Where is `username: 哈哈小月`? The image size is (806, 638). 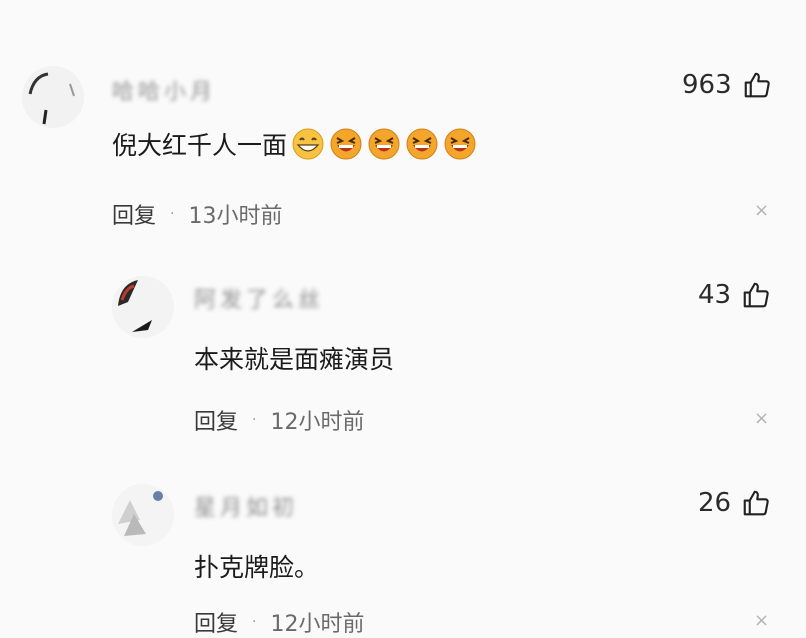
username: 哈哈小月 is located at coordinates (164, 90).